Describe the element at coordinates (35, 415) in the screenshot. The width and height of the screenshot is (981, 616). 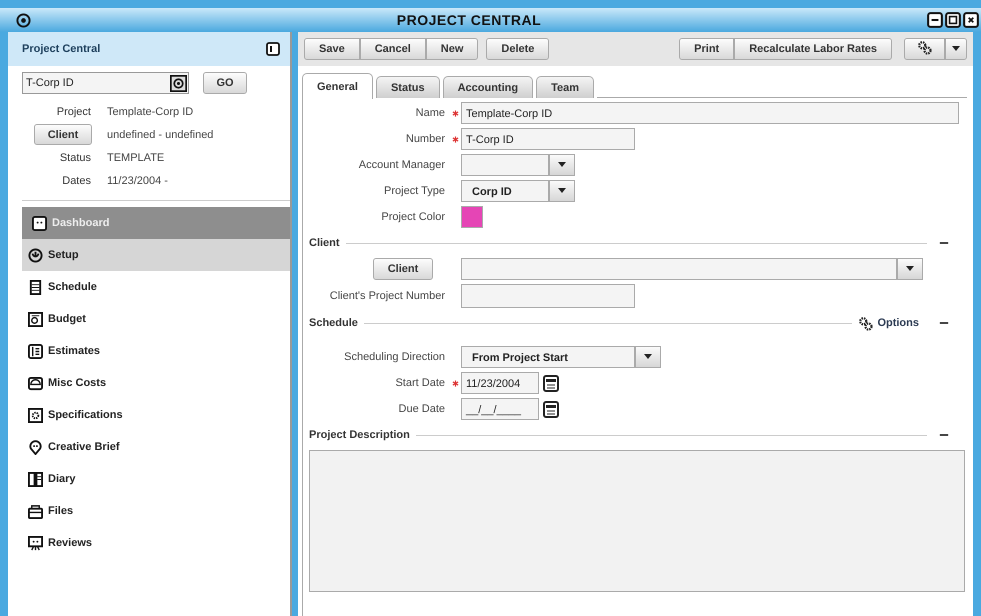
I see `gear-icon` at that location.